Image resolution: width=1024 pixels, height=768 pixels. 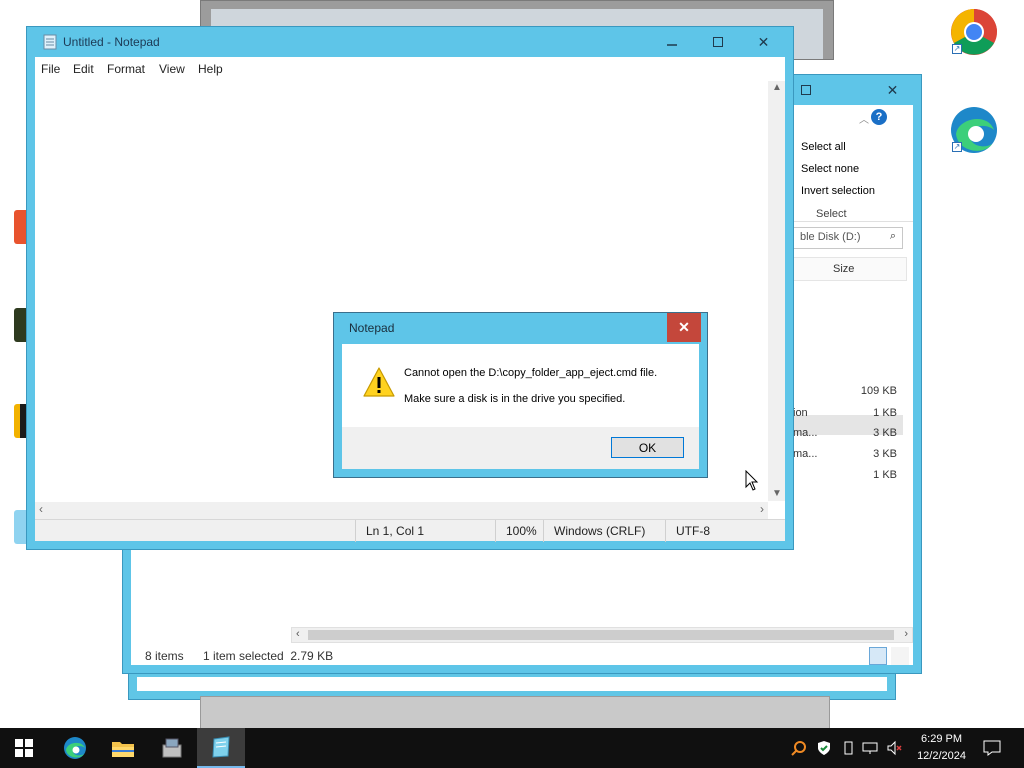 I want to click on maximize-button, so click(x=717, y=42).